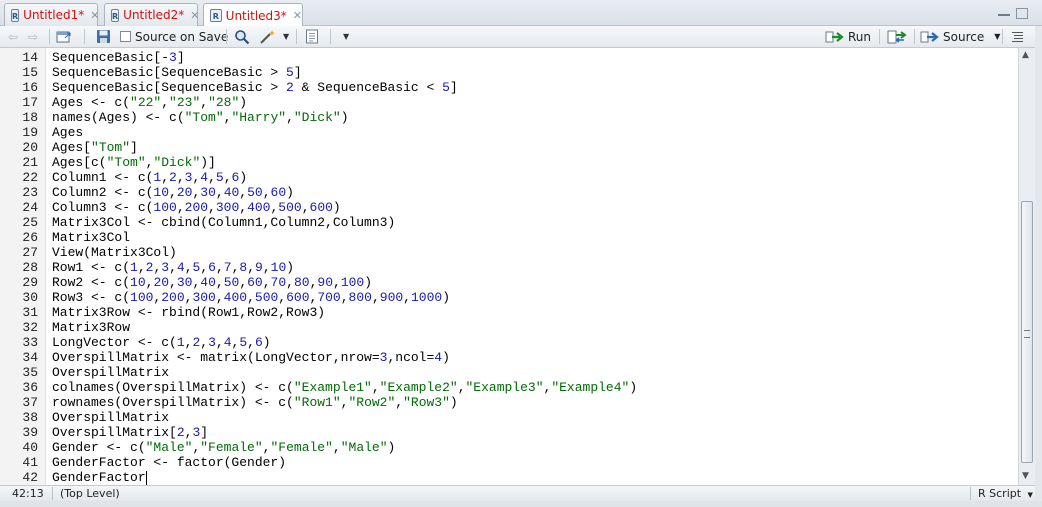 The width and height of the screenshot is (1042, 507). I want to click on line-number: 38, so click(30, 417).